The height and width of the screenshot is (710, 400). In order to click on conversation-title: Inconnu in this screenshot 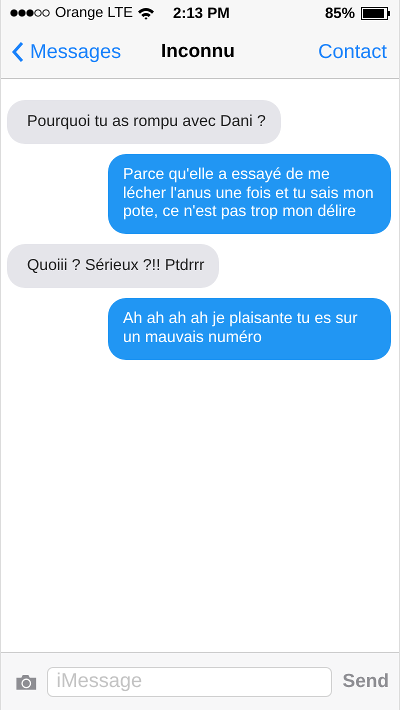, I will do `click(198, 52)`.